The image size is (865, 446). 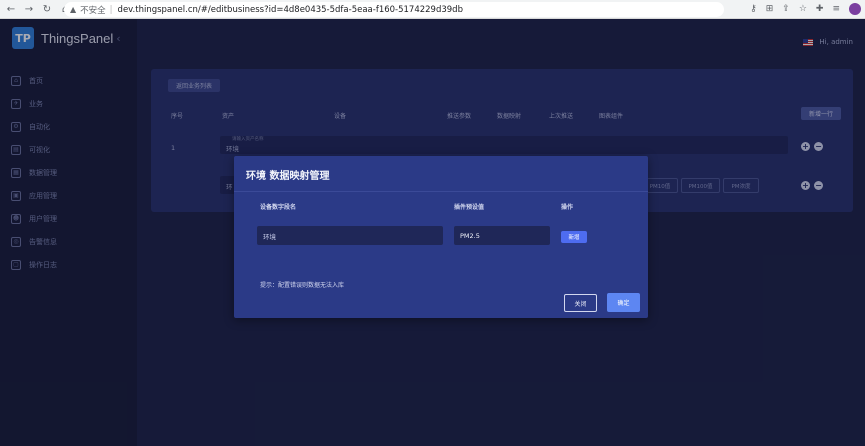 I want to click on dialog-divider, so click(x=441, y=191).